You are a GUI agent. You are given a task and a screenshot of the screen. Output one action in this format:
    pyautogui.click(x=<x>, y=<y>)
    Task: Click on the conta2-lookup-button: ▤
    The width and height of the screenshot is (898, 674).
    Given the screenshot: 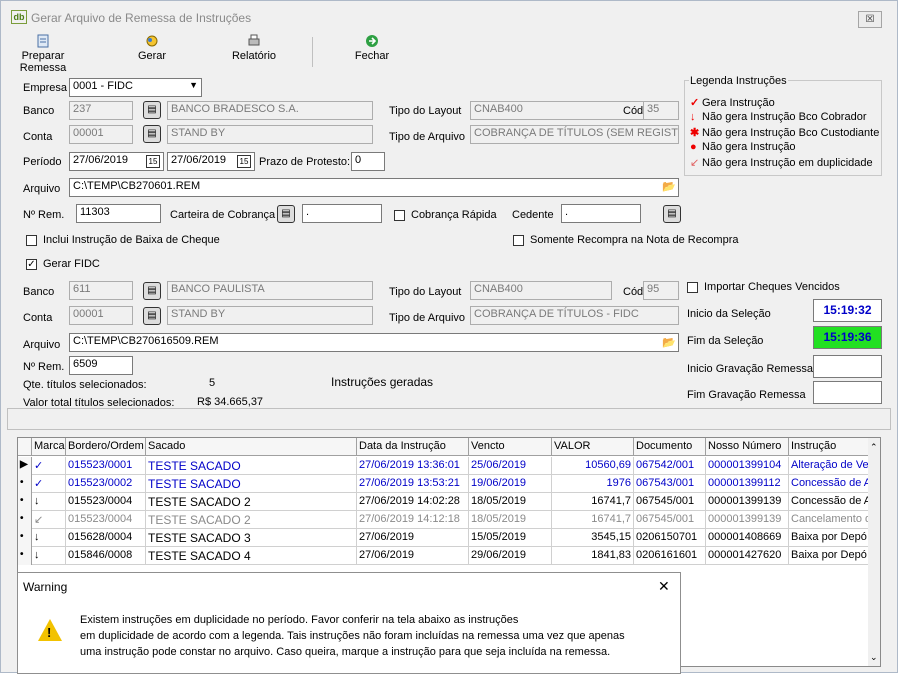 What is the action you would take?
    pyautogui.click(x=152, y=316)
    